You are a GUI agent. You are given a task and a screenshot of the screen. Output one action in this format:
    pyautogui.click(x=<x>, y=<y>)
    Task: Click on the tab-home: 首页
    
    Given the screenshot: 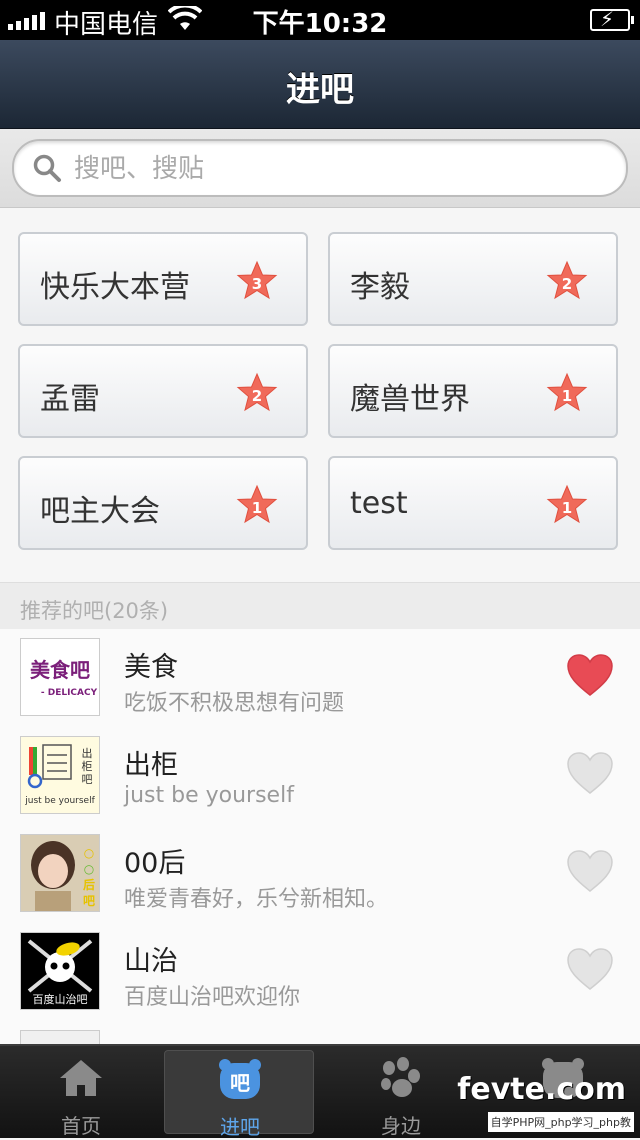 What is the action you would take?
    pyautogui.click(x=81, y=1094)
    